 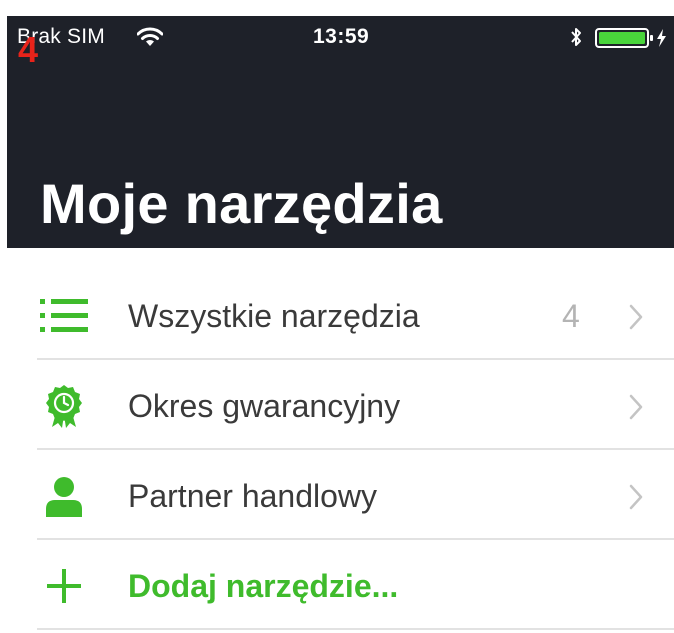 What do you see at coordinates (274, 316) in the screenshot?
I see `menu-item-label: Wszystkie narzędzia` at bounding box center [274, 316].